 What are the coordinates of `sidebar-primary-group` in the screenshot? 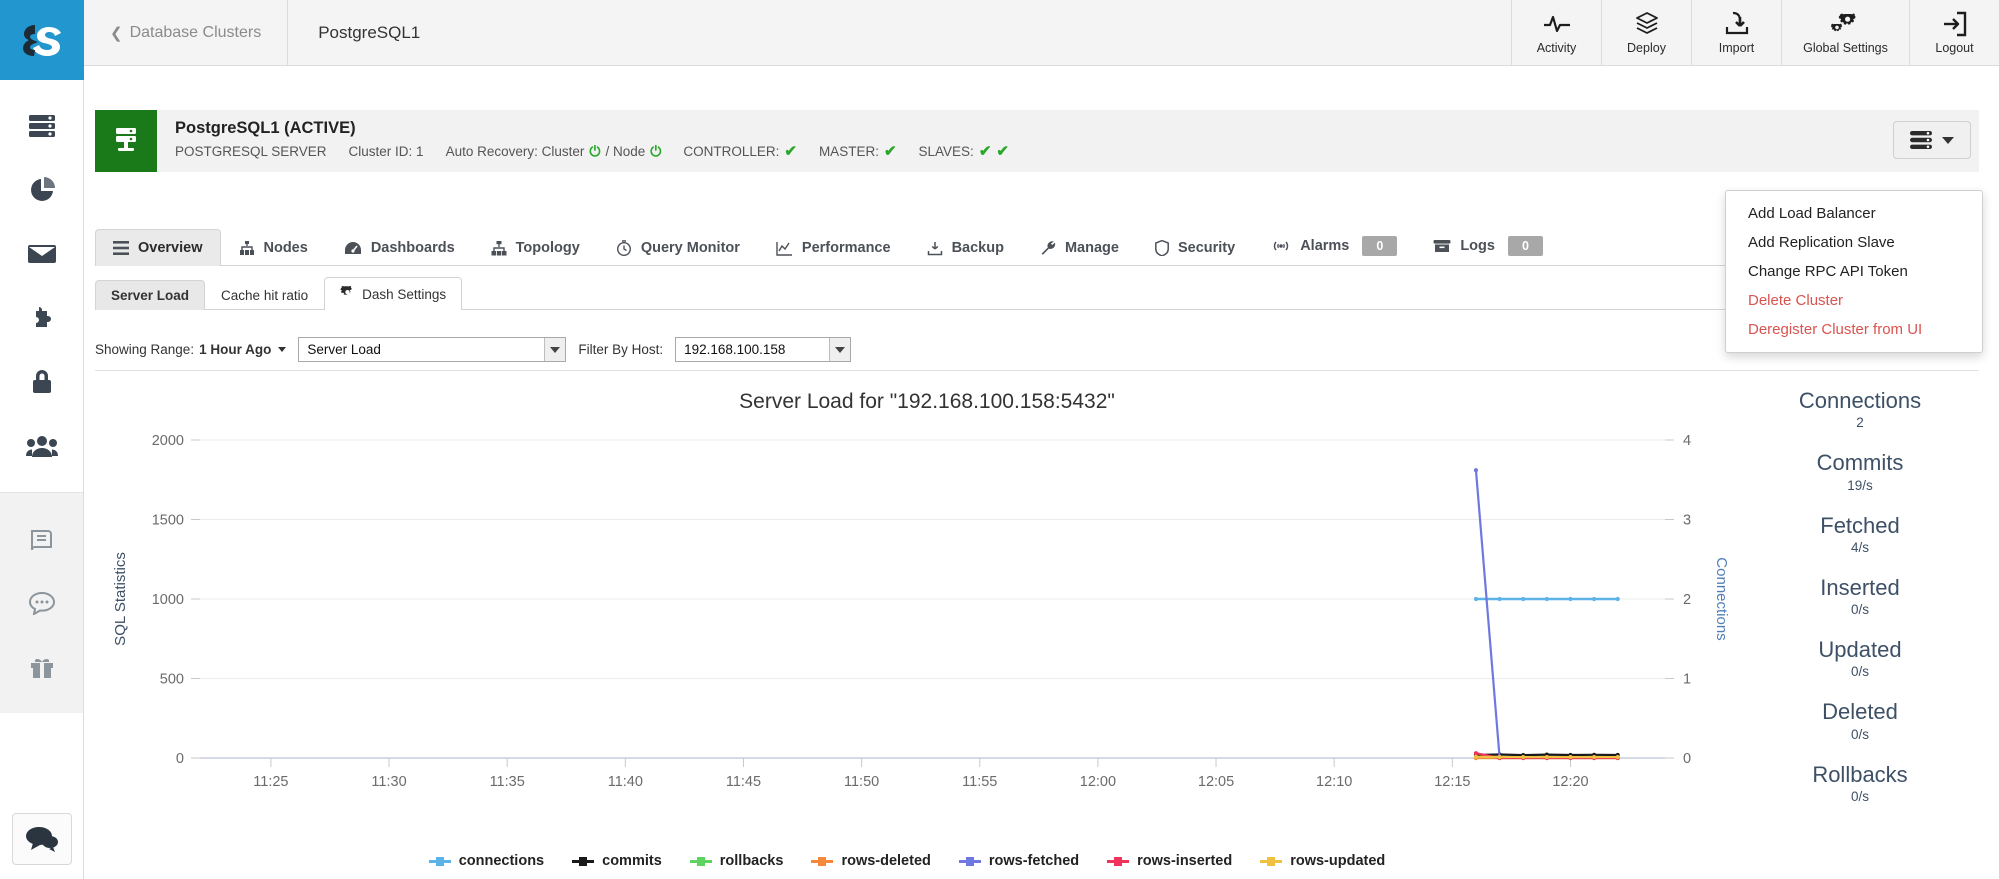 It's located at (41, 286).